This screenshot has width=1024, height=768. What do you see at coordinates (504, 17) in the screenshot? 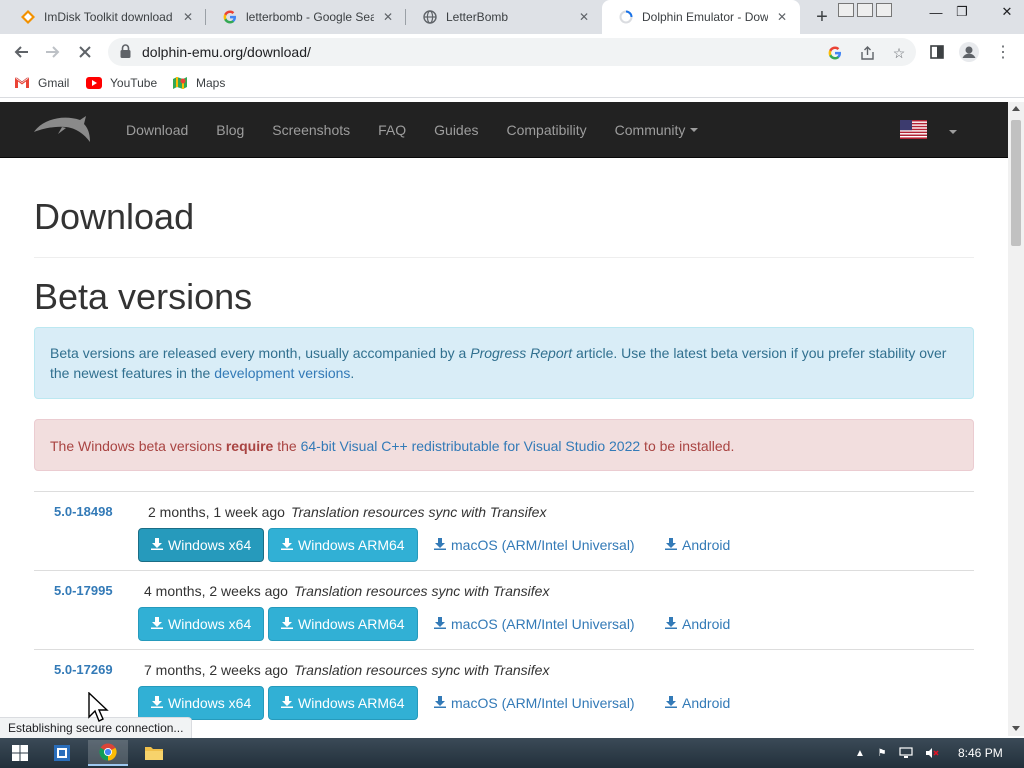
I see `tab-letterbomb: LetterBomb ✕` at bounding box center [504, 17].